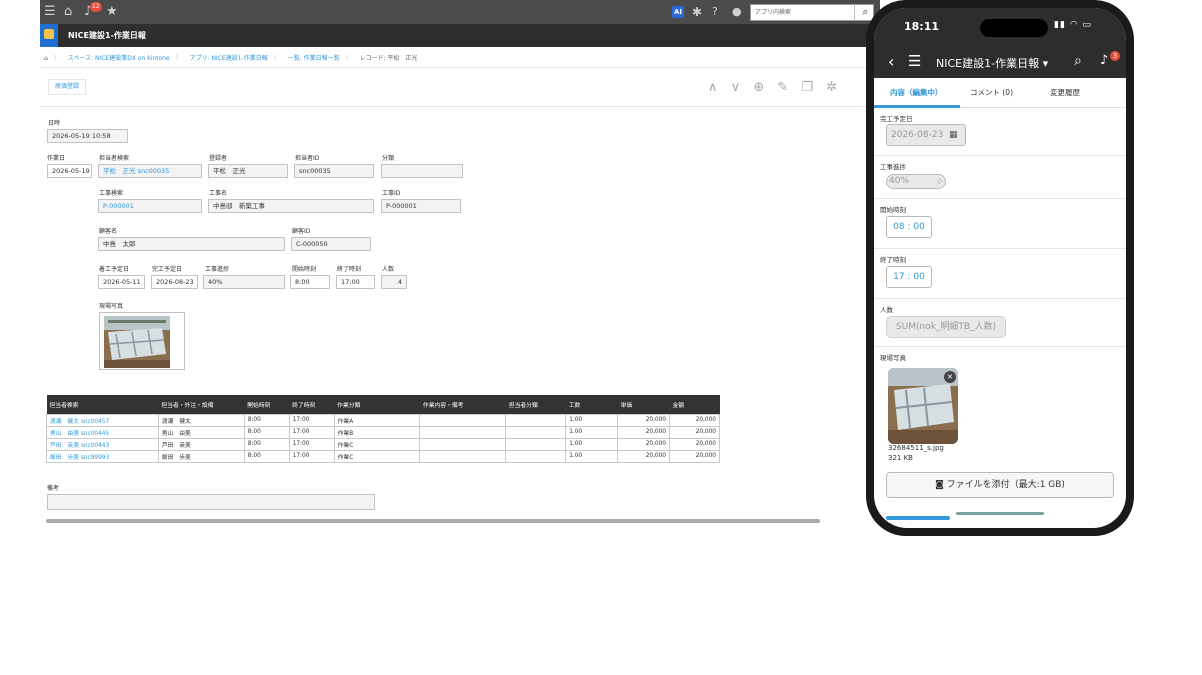  What do you see at coordinates (946, 327) in the screenshot?
I see `headcount-formula: SUM(nok_明細TB_人数)` at bounding box center [946, 327].